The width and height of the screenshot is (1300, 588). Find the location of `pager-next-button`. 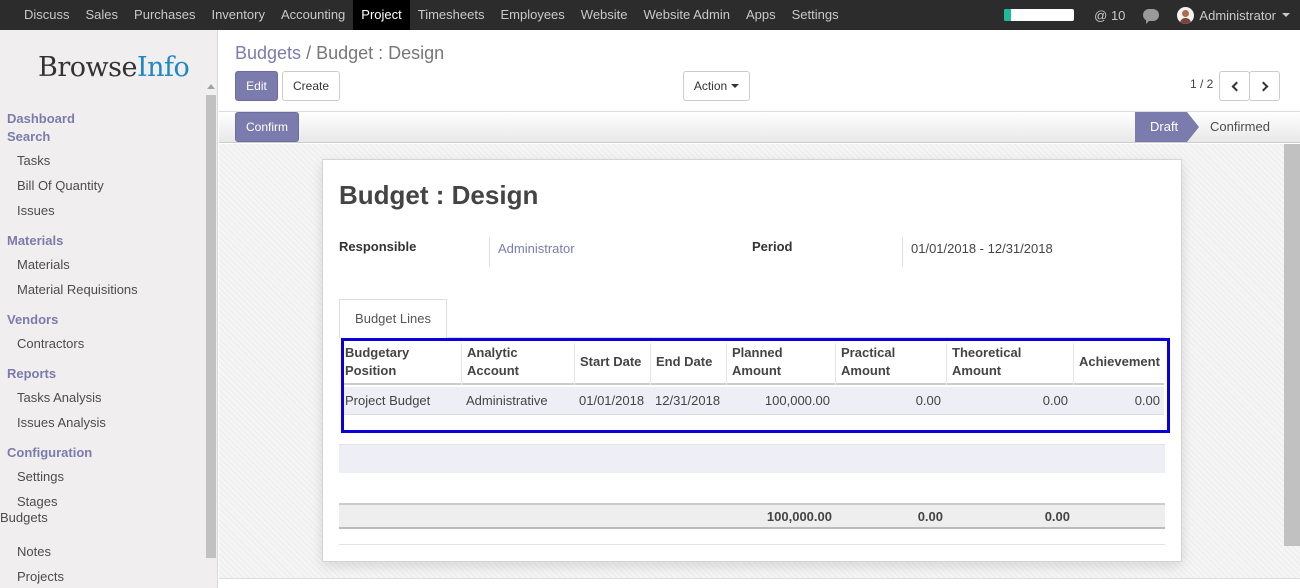

pager-next-button is located at coordinates (1264, 86).